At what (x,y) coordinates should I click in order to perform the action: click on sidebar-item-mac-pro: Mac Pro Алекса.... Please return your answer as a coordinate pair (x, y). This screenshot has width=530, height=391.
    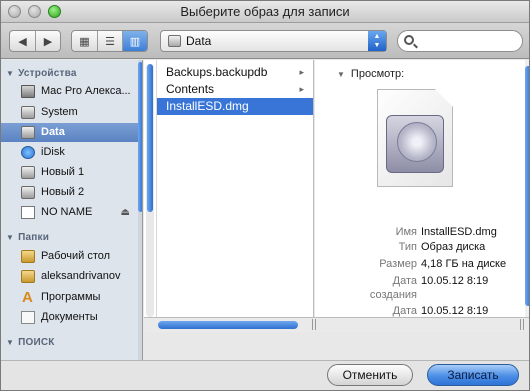
    Looking at the image, I should click on (69, 91).